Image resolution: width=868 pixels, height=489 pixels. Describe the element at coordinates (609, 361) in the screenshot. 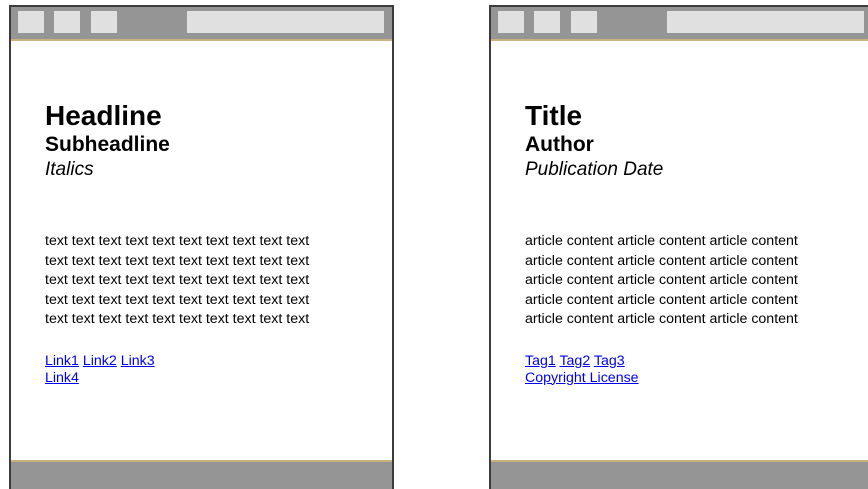

I see `tag-link-3: Tag3` at that location.